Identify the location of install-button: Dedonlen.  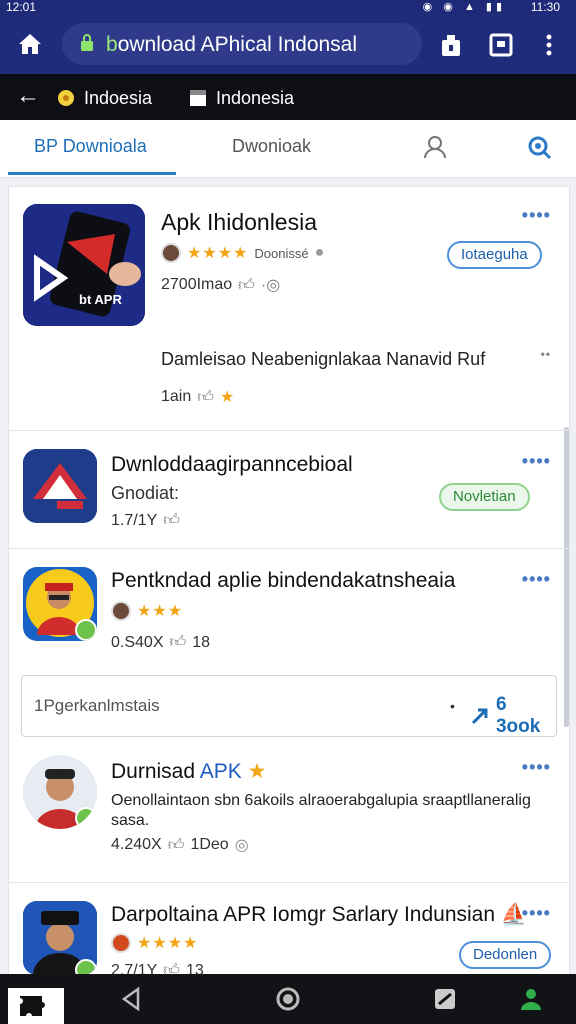
(505, 955).